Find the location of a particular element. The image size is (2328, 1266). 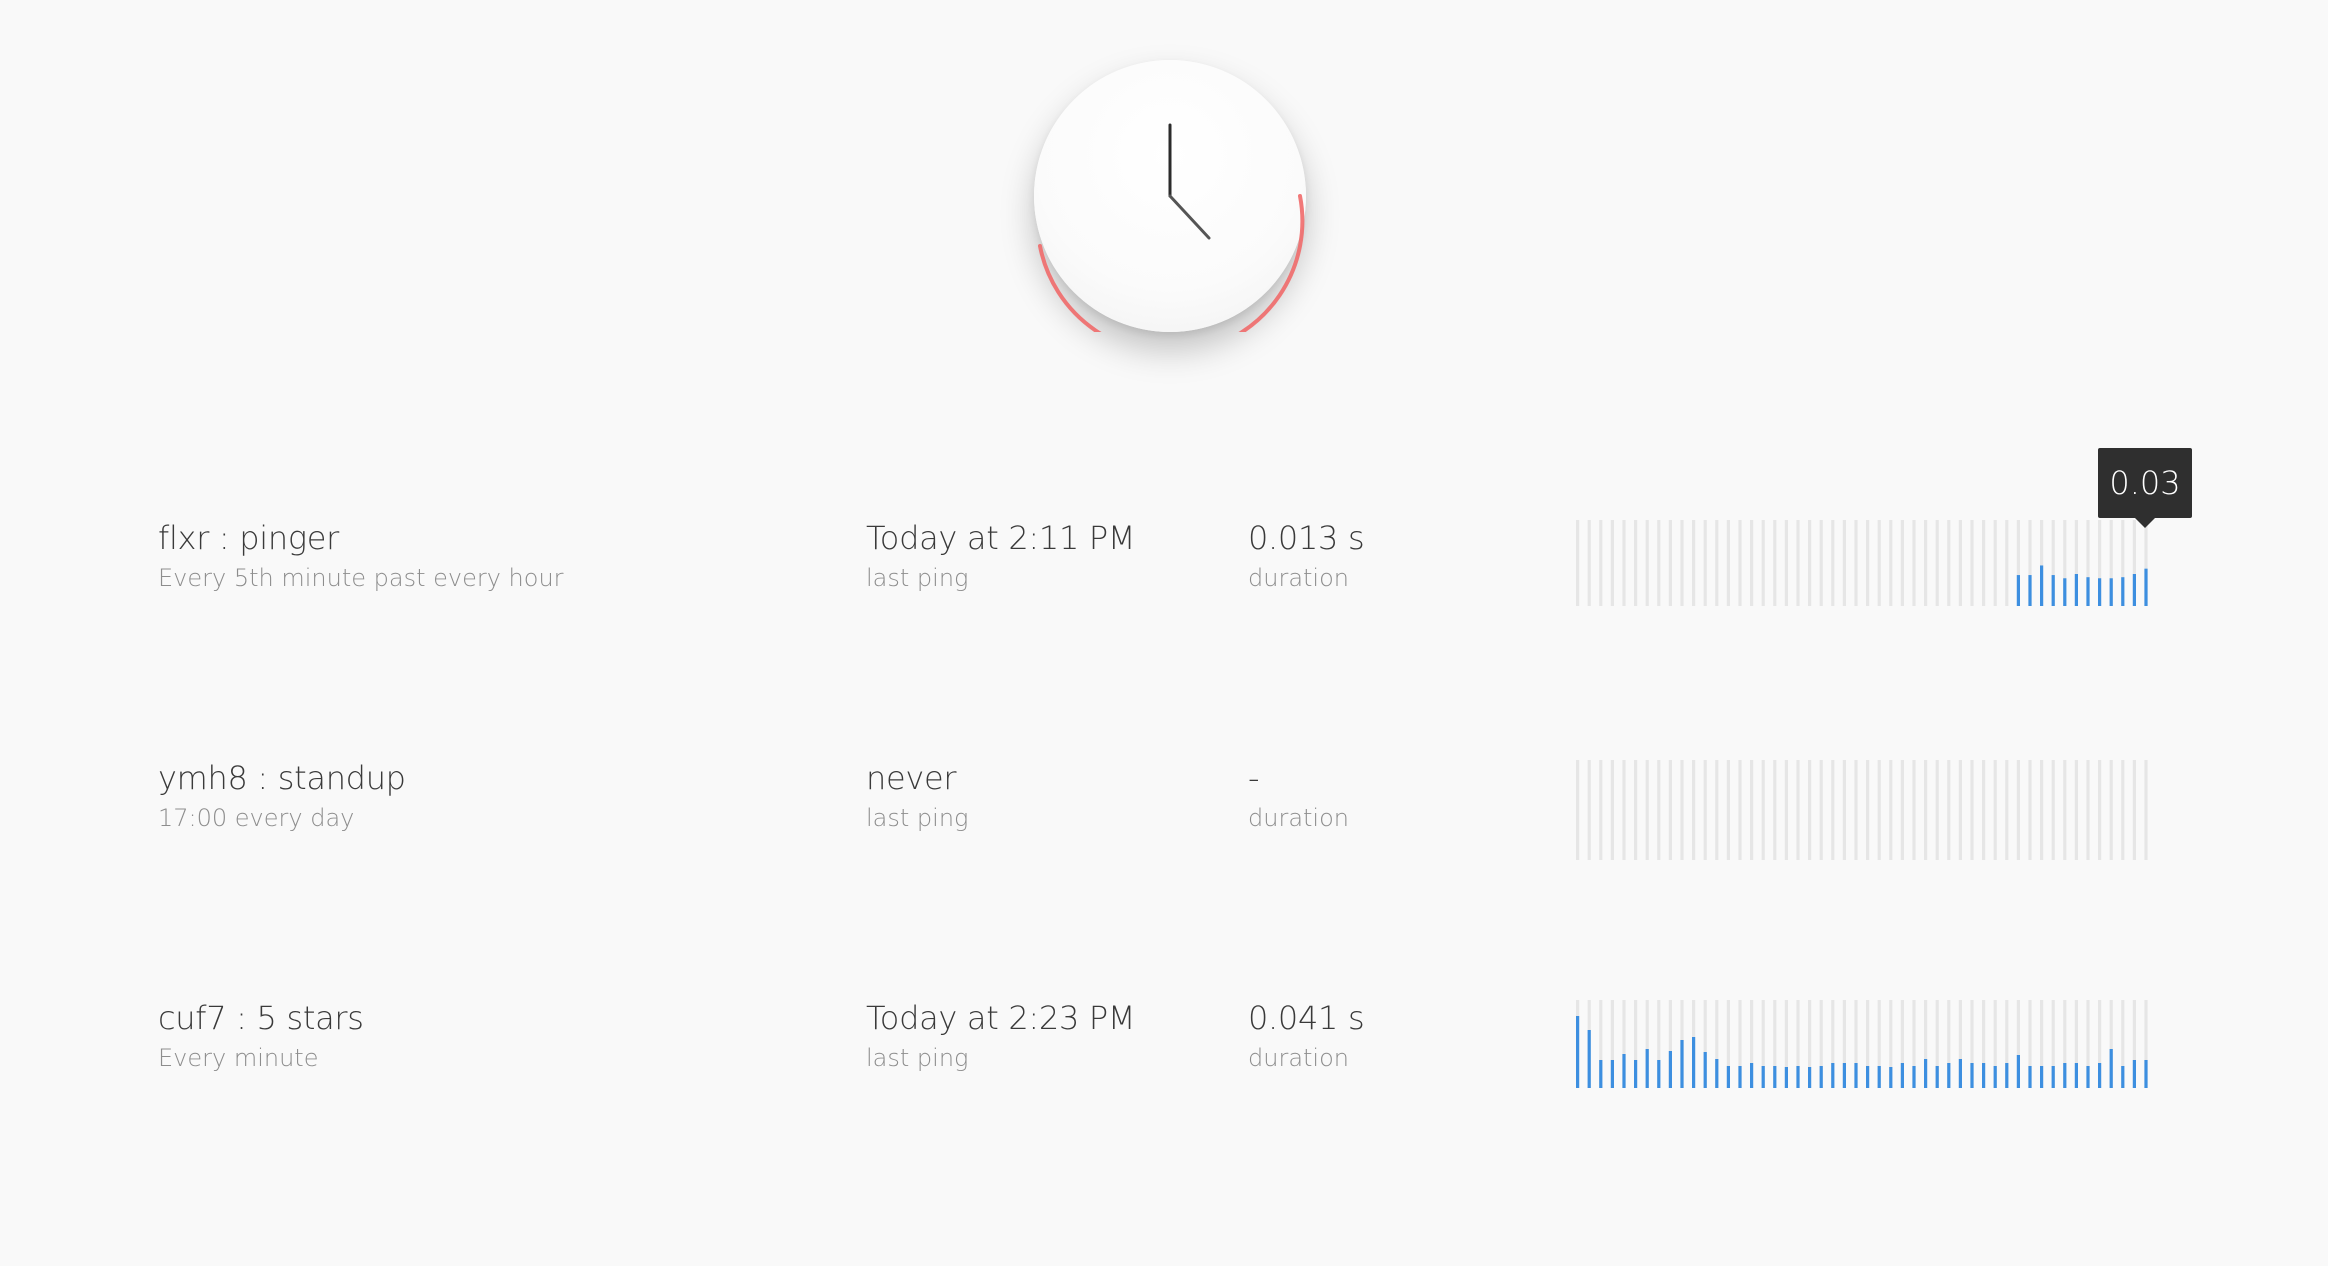

duration-value: 0.041 s is located at coordinates (1306, 1018).